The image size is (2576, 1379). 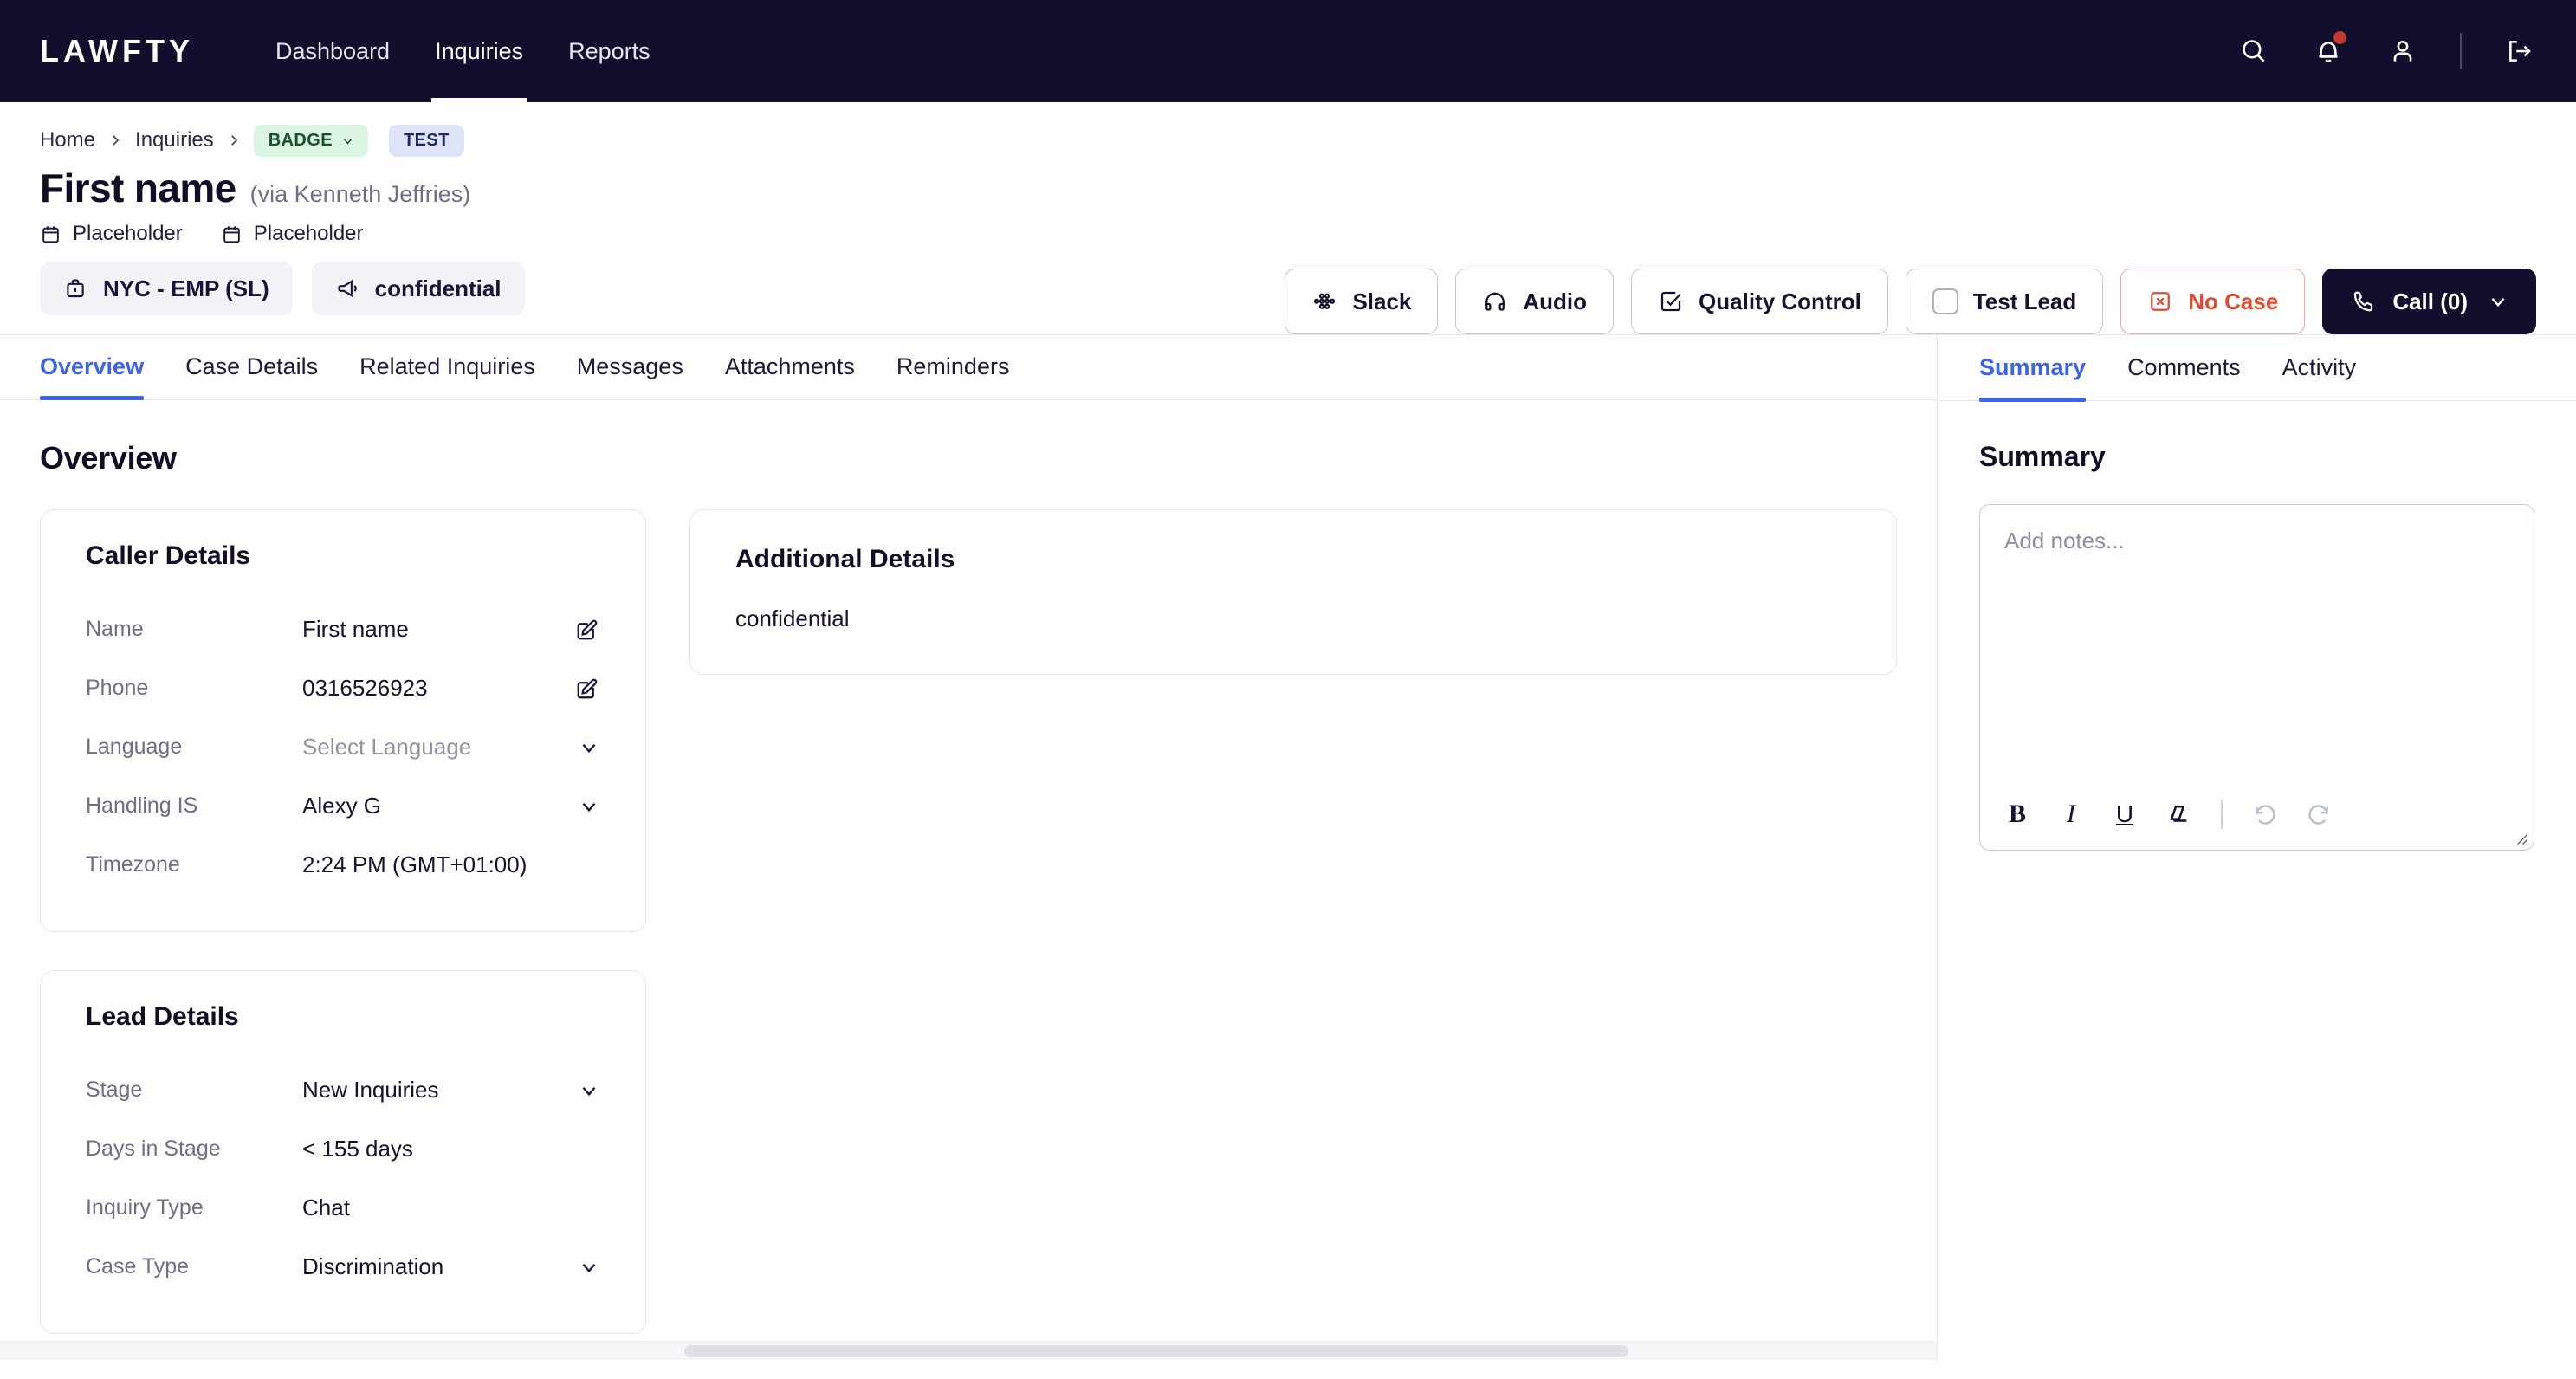 What do you see at coordinates (2184, 377) in the screenshot?
I see `tab-comments: Comments` at bounding box center [2184, 377].